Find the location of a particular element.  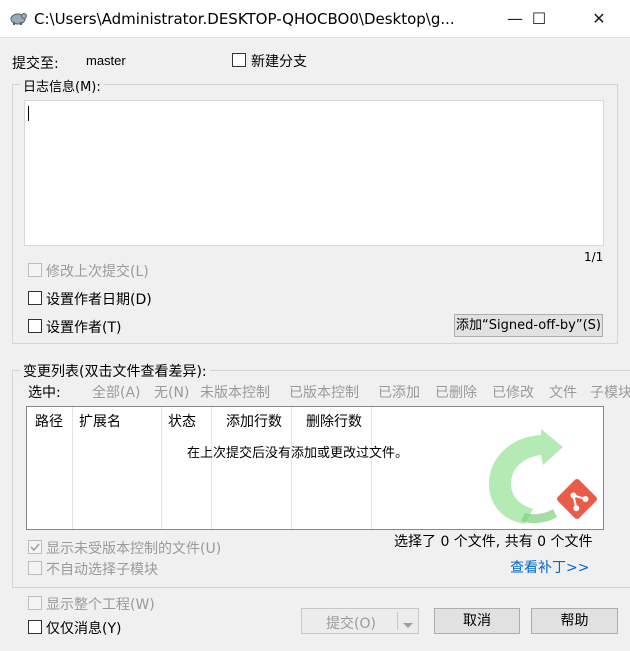

amend-checkbox is located at coordinates (35, 270).